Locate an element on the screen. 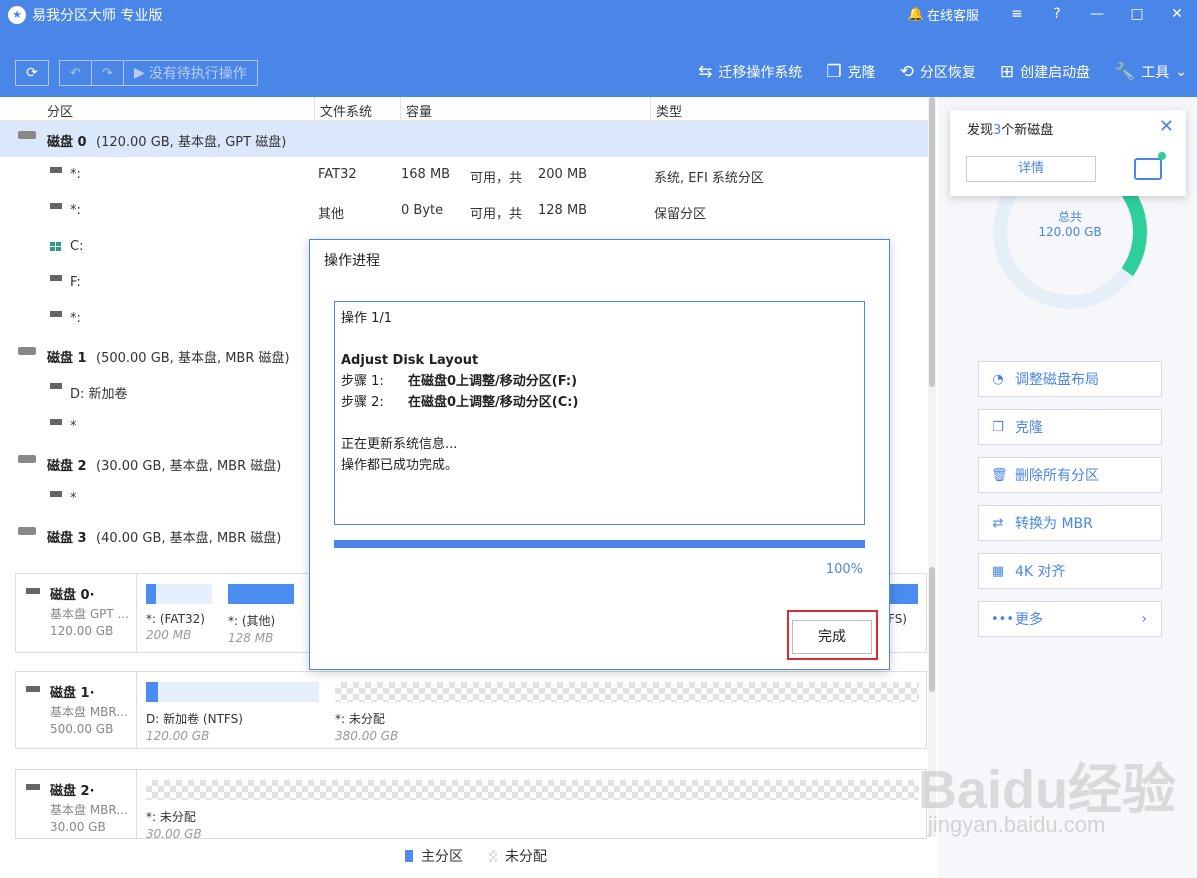 Image resolution: width=1197 pixels, height=878 pixels. disk-map: 磁盘 2· 基本盘 MBR... 30.00 GB *: 未分配 30.00 GB is located at coordinates (471, 805).